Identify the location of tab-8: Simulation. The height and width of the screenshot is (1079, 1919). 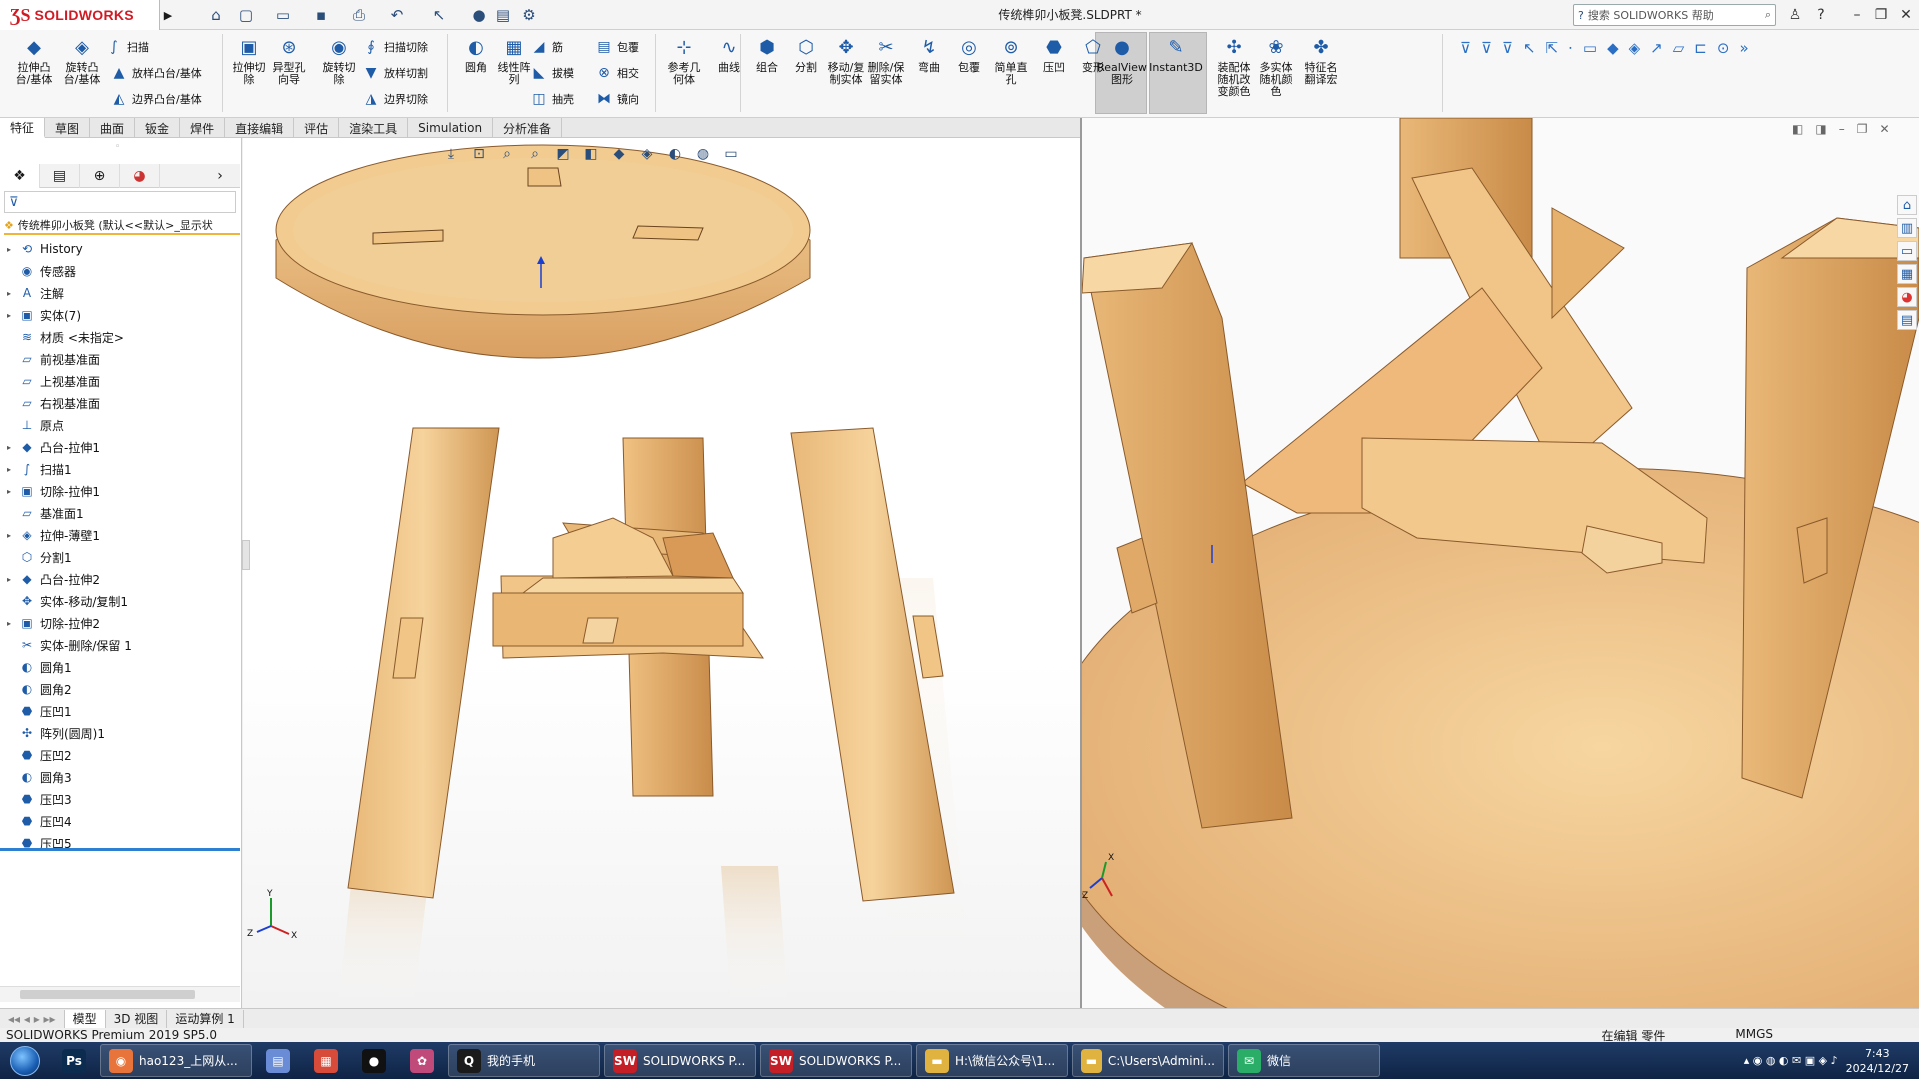
(451, 128).